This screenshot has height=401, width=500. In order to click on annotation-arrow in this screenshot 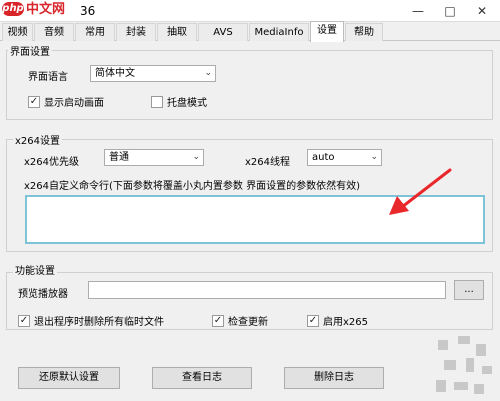, I will do `click(420, 191)`.